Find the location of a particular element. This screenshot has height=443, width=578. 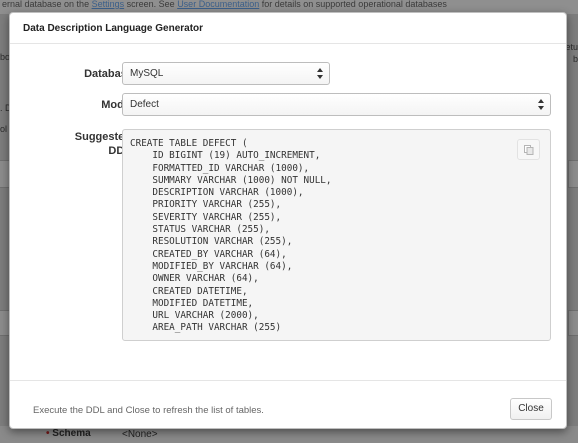

notice-mid: screen. See is located at coordinates (150, 4).